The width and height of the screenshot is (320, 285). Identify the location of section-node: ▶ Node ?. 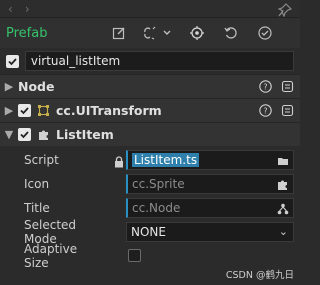
(150, 86).